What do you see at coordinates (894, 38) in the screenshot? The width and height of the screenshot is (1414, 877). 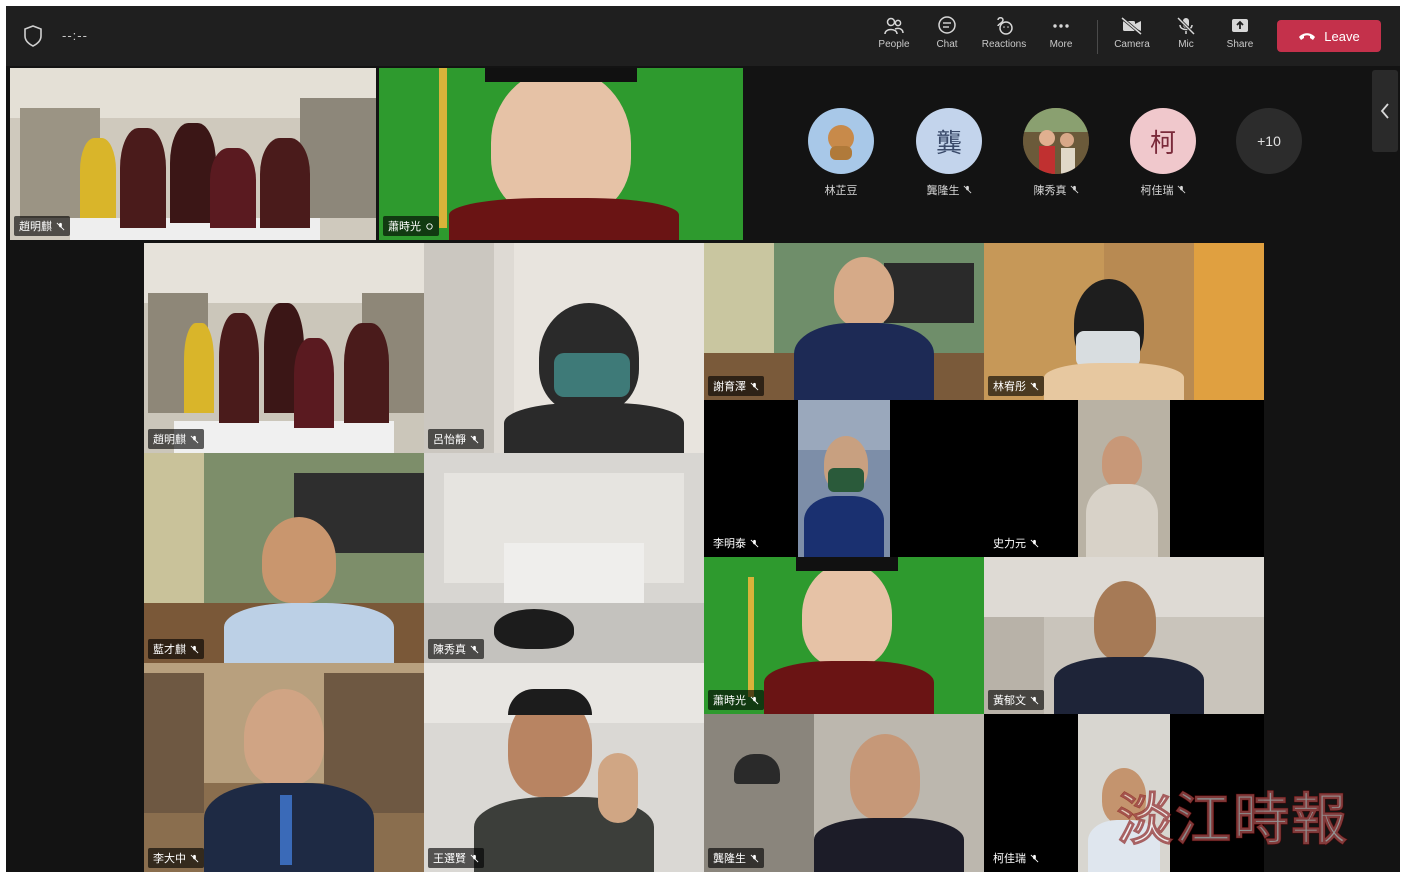 I see `people-button: People` at bounding box center [894, 38].